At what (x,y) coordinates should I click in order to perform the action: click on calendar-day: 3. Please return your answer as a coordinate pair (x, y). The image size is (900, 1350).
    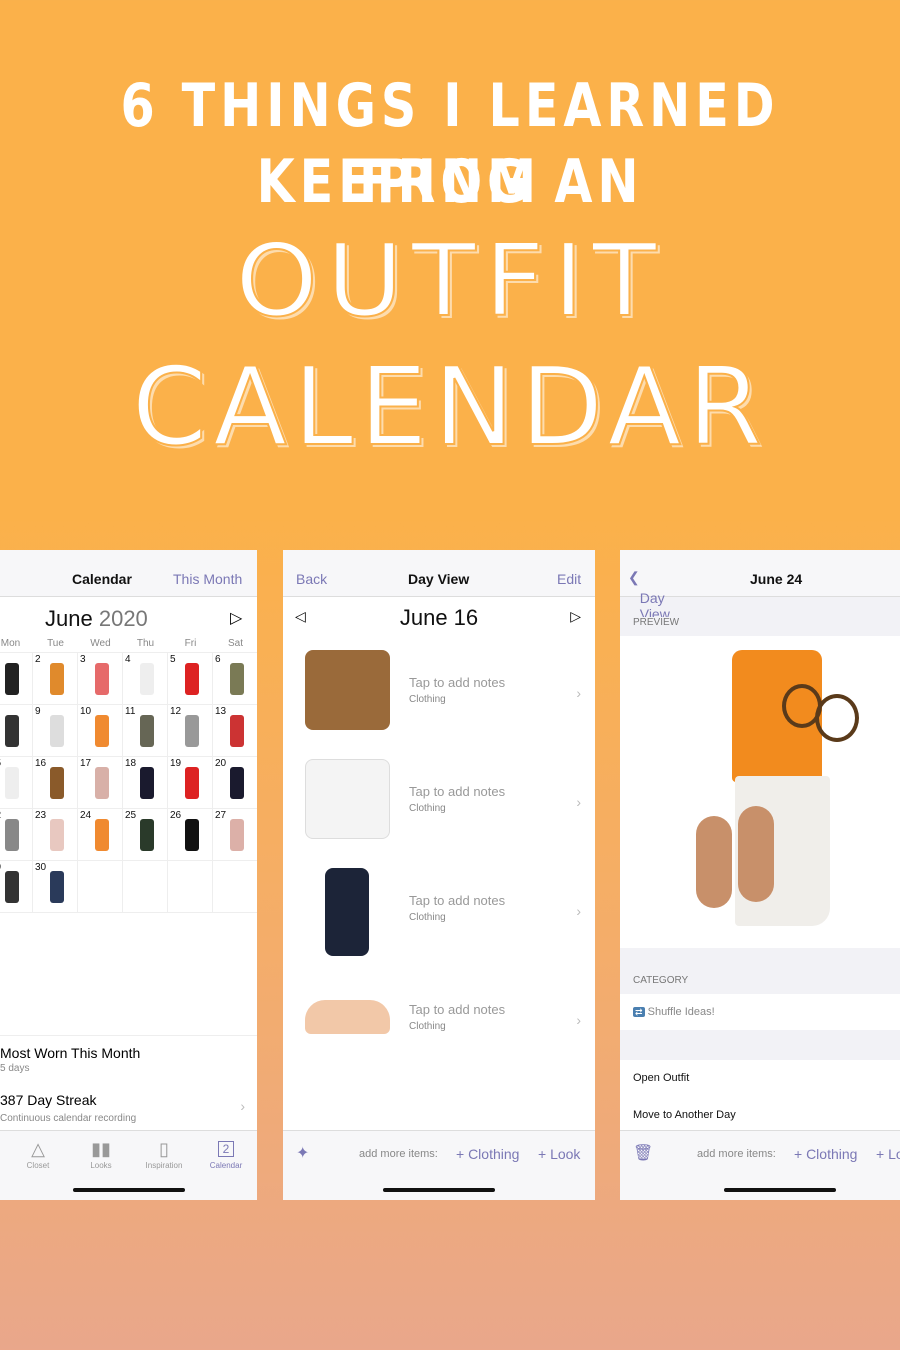
    Looking at the image, I should click on (100, 679).